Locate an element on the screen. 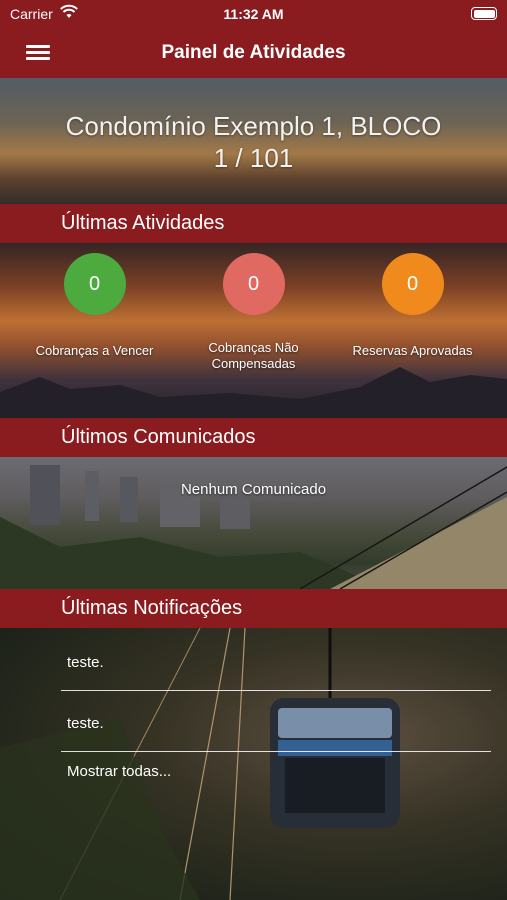  section-header-announcements: Últimos Comunicados is located at coordinates (253, 437).